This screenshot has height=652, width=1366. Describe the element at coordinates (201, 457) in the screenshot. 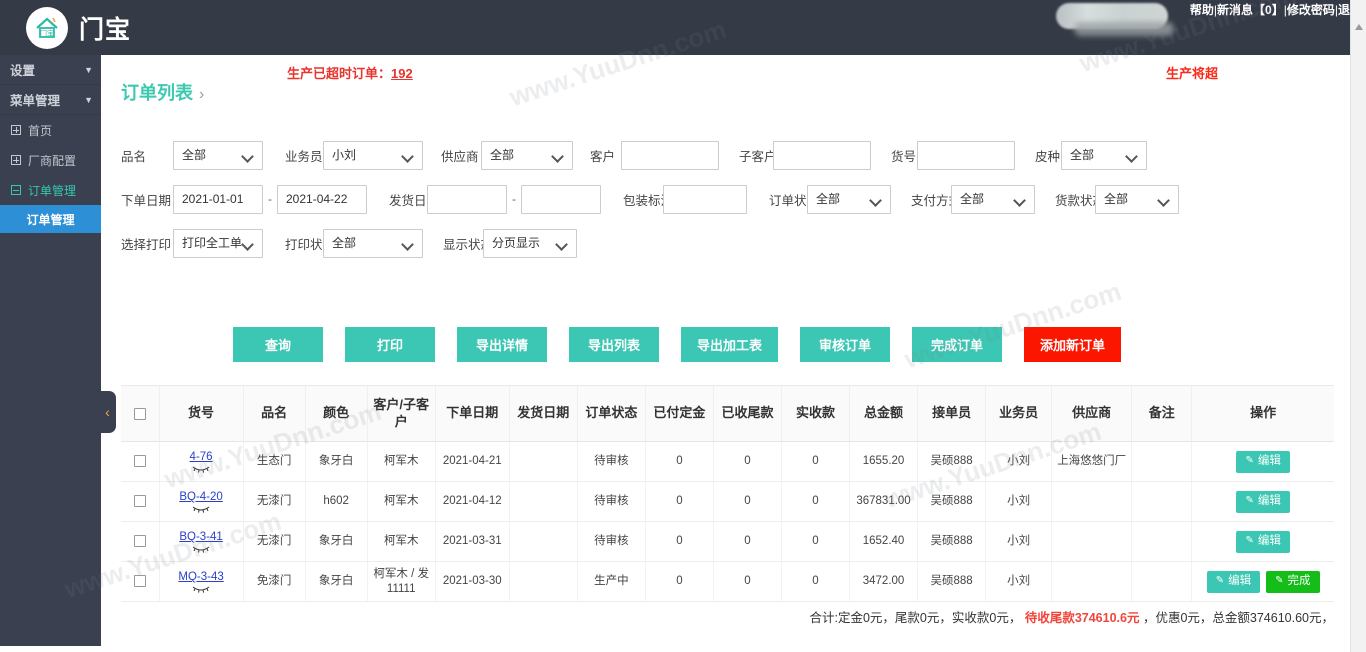

I see `order-code-link: 4-76` at that location.